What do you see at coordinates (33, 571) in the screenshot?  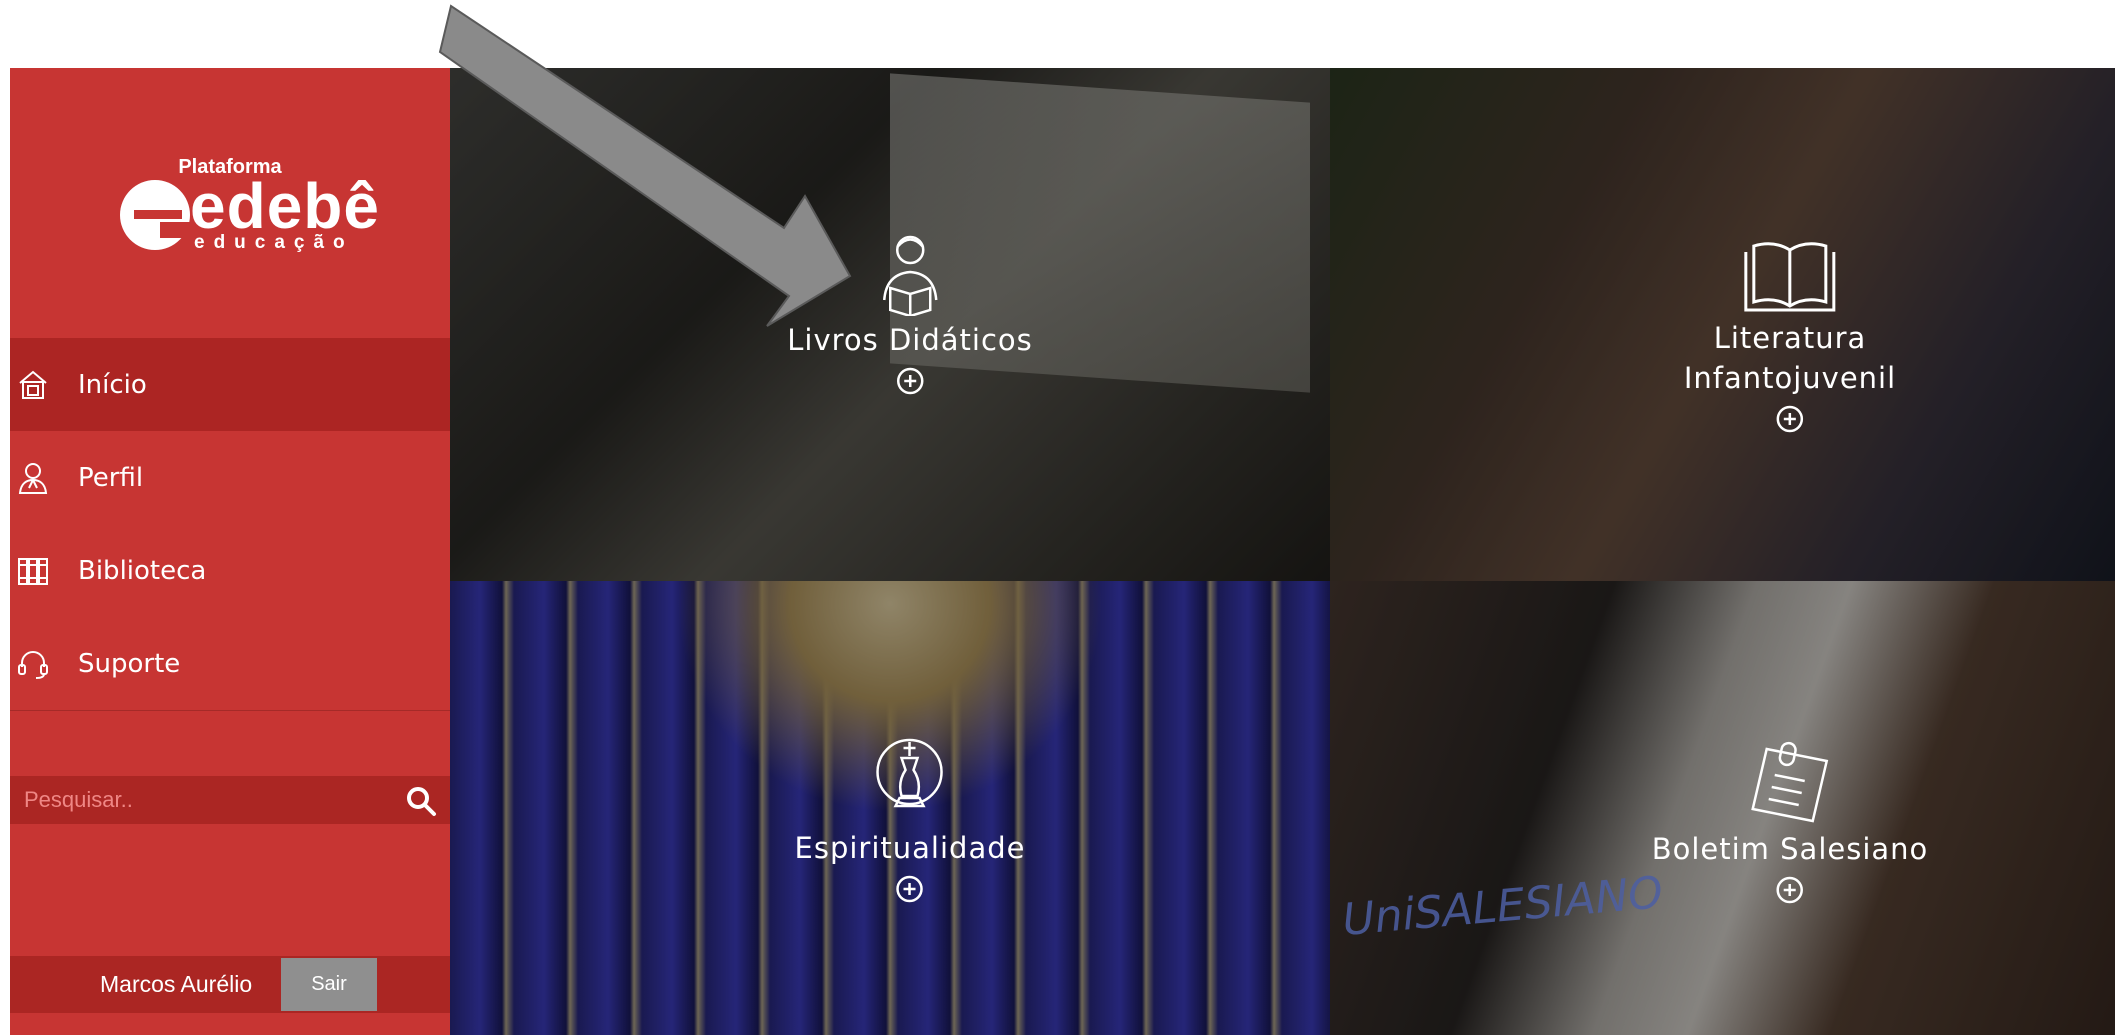 I see `books-icon` at bounding box center [33, 571].